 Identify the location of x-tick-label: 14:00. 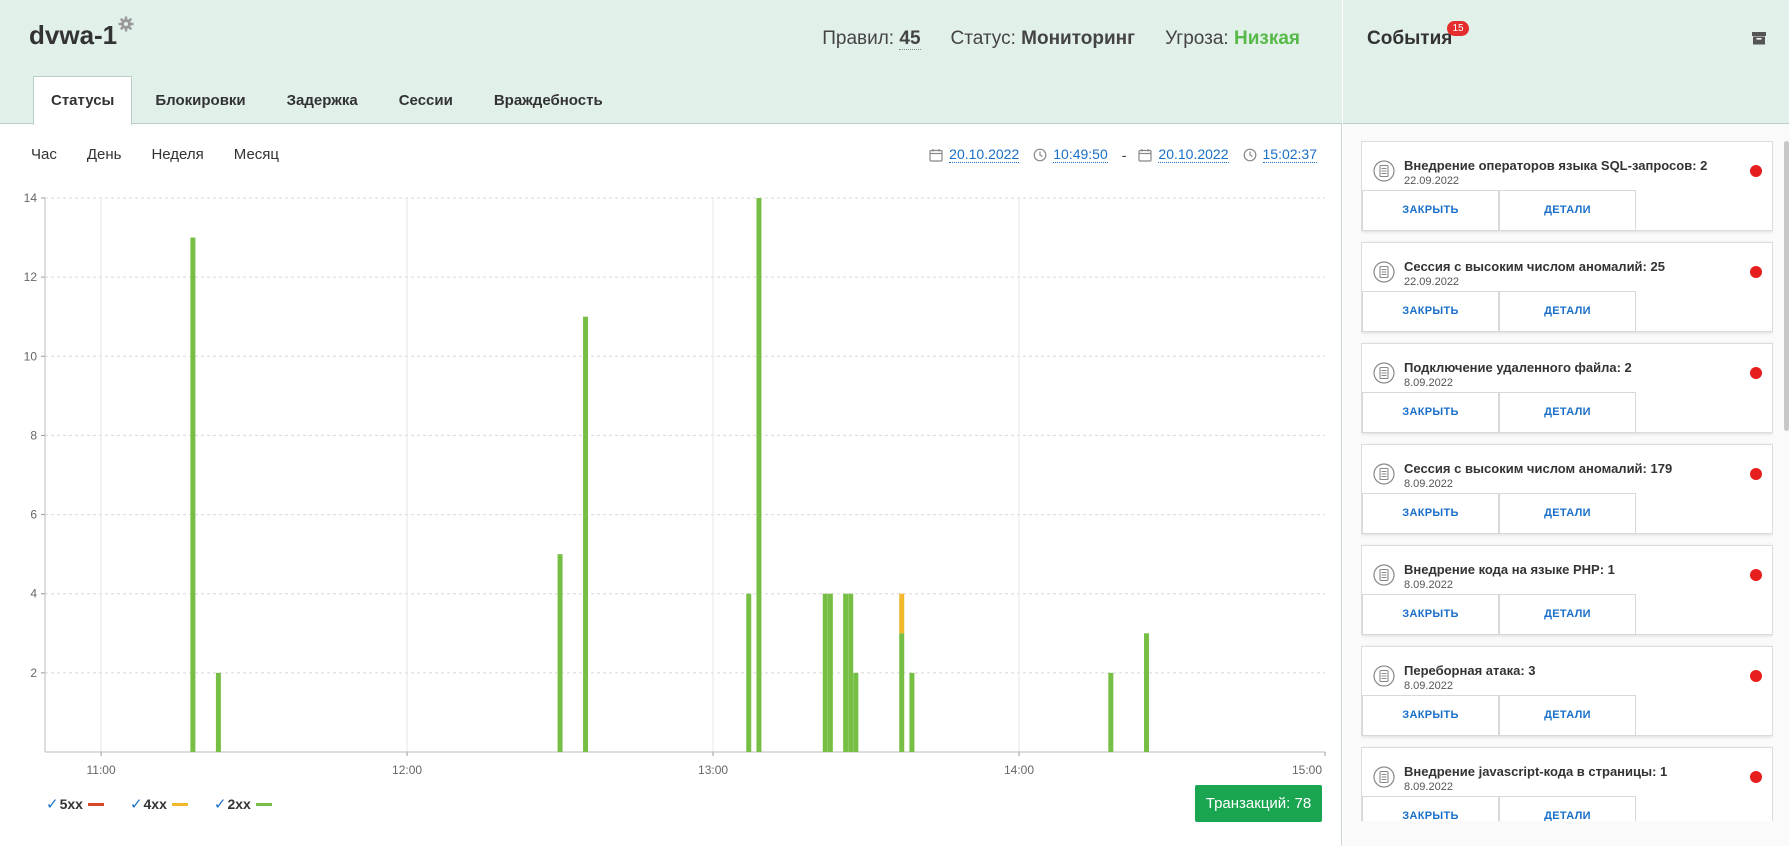
(1019, 770).